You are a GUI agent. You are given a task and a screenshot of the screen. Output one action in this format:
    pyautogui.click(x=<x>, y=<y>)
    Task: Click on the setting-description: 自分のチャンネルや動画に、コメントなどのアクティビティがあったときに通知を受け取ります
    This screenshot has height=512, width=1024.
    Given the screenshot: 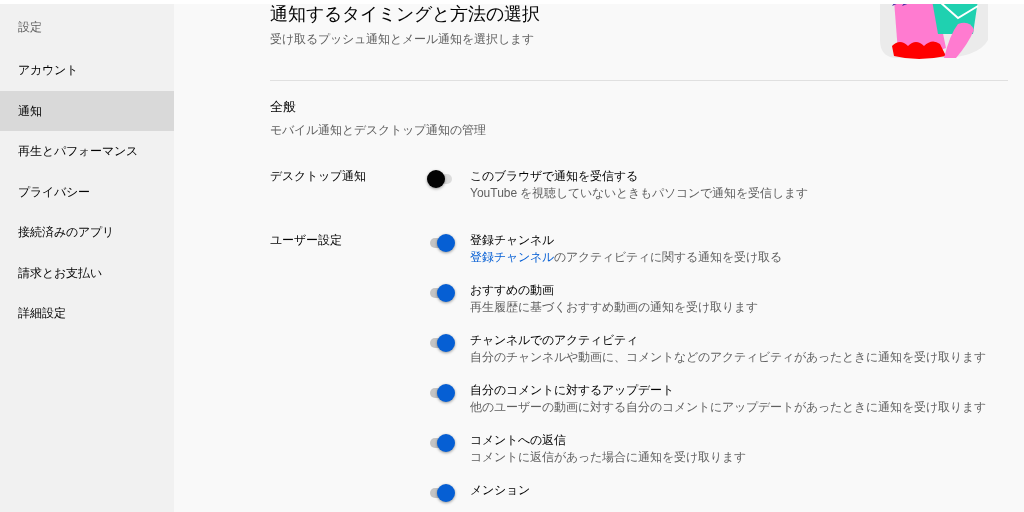 What is the action you would take?
    pyautogui.click(x=728, y=356)
    